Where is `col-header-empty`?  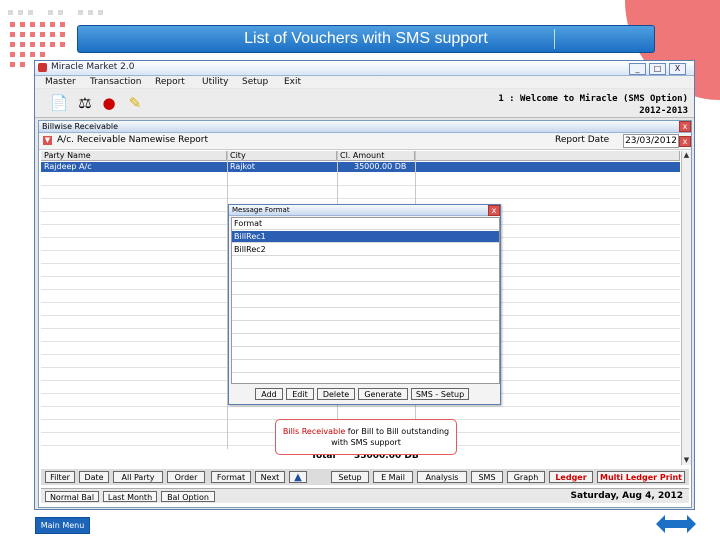
col-header-empty is located at coordinates (547, 156).